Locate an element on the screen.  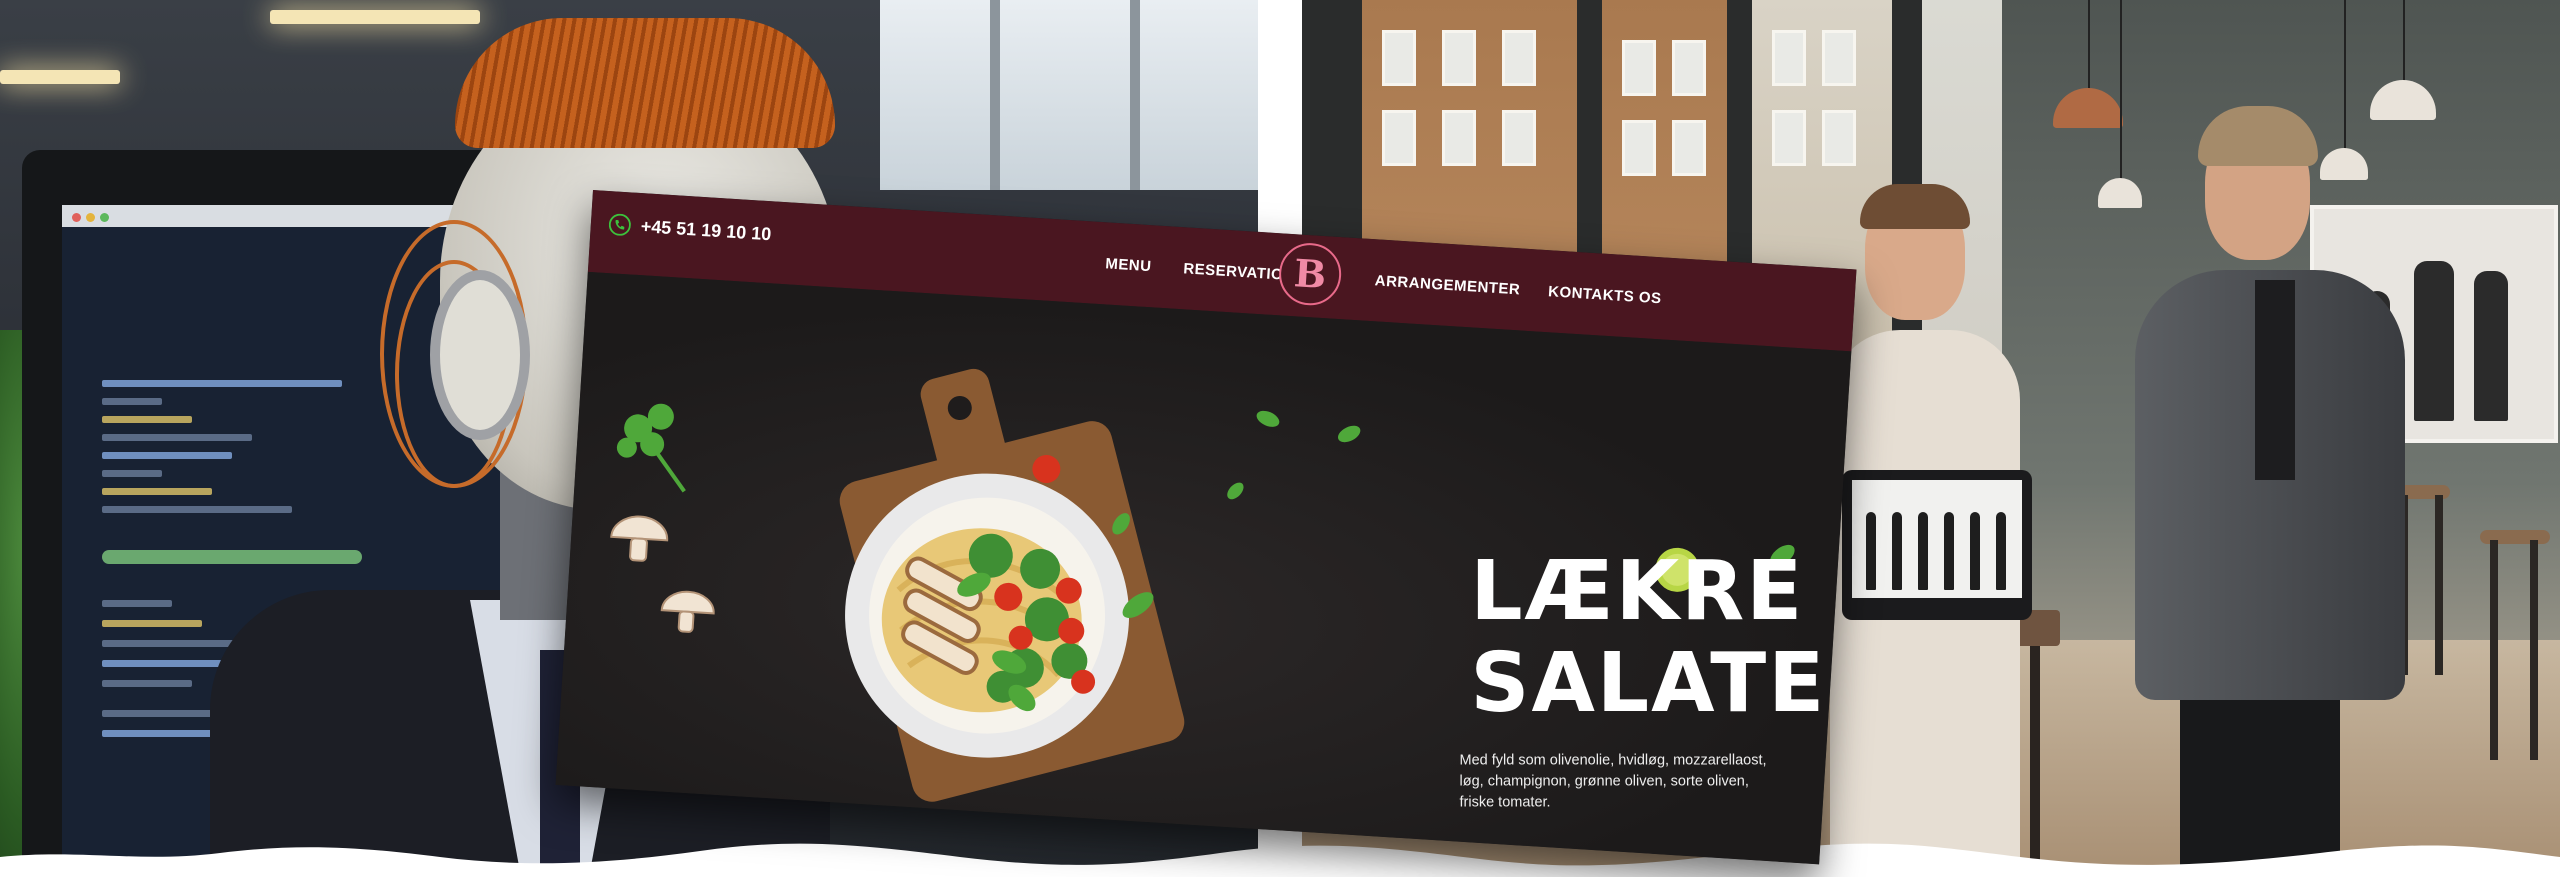
torn-paper-edge is located at coordinates (1280, 860).